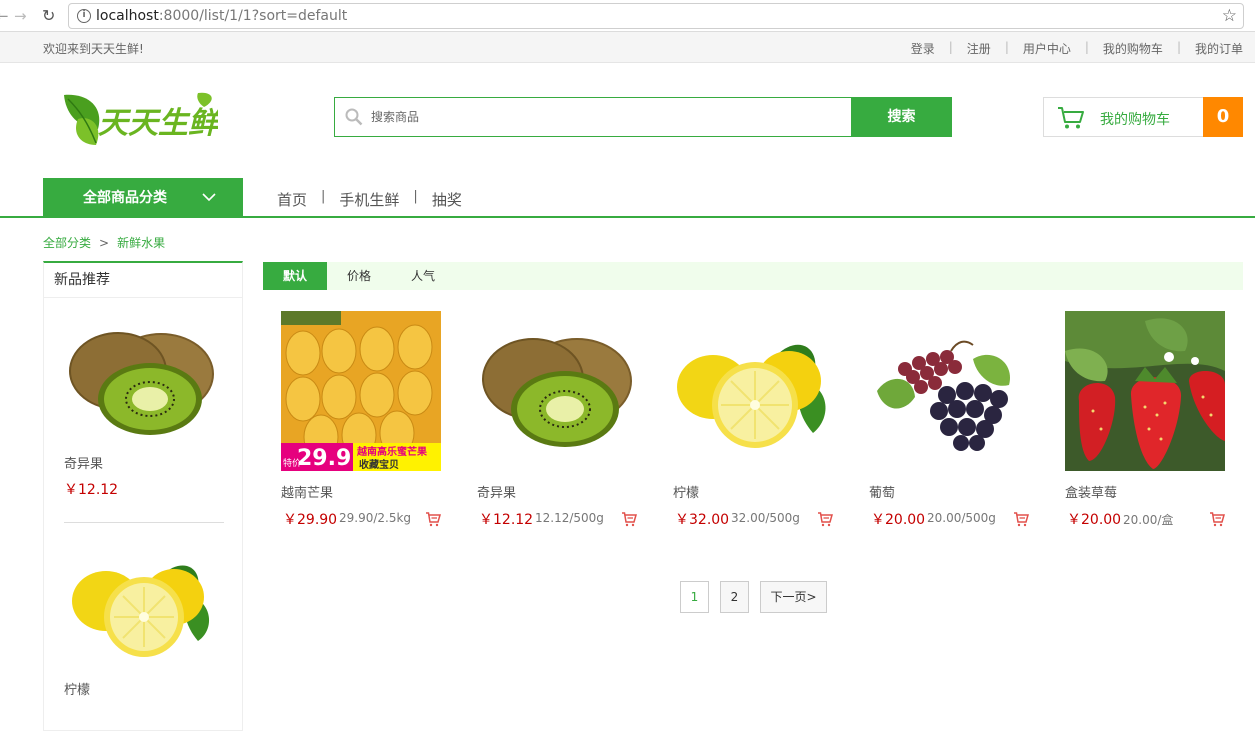  I want to click on product-unit: 20.00/盒, so click(1148, 520).